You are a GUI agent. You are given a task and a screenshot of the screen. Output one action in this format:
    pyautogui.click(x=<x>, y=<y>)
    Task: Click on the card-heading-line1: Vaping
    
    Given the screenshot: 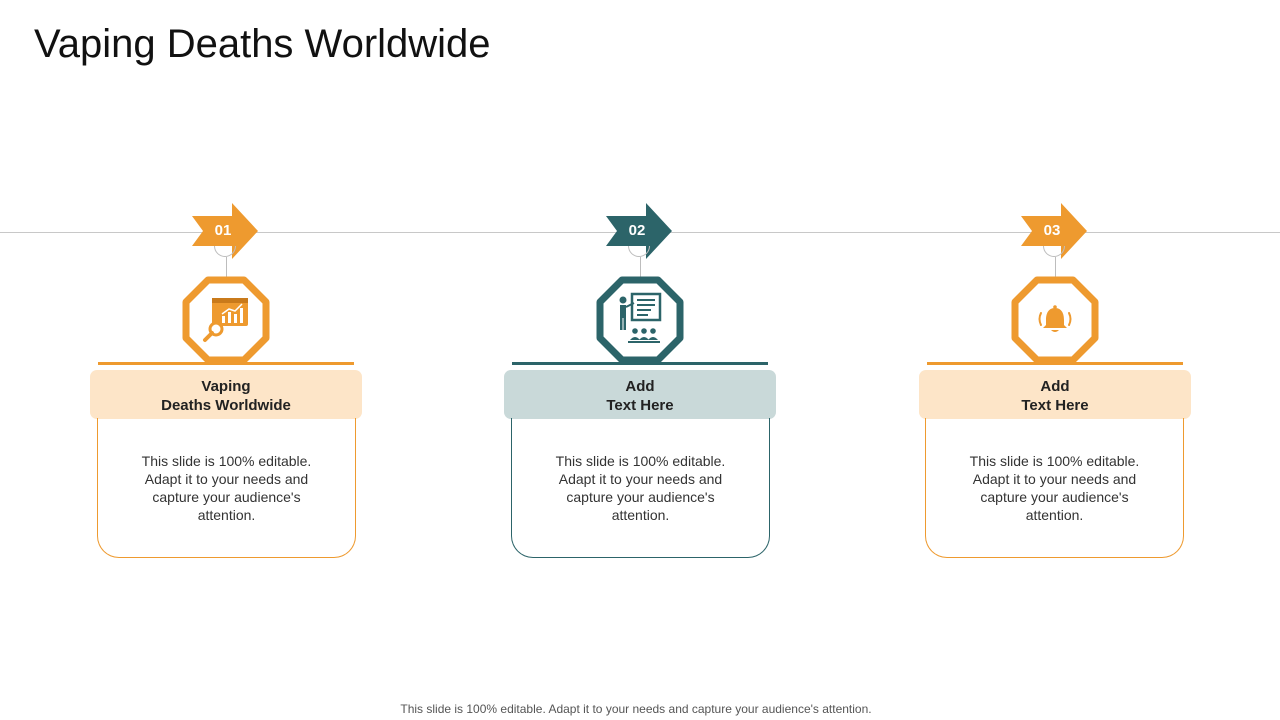 What is the action you would take?
    pyautogui.click(x=226, y=386)
    